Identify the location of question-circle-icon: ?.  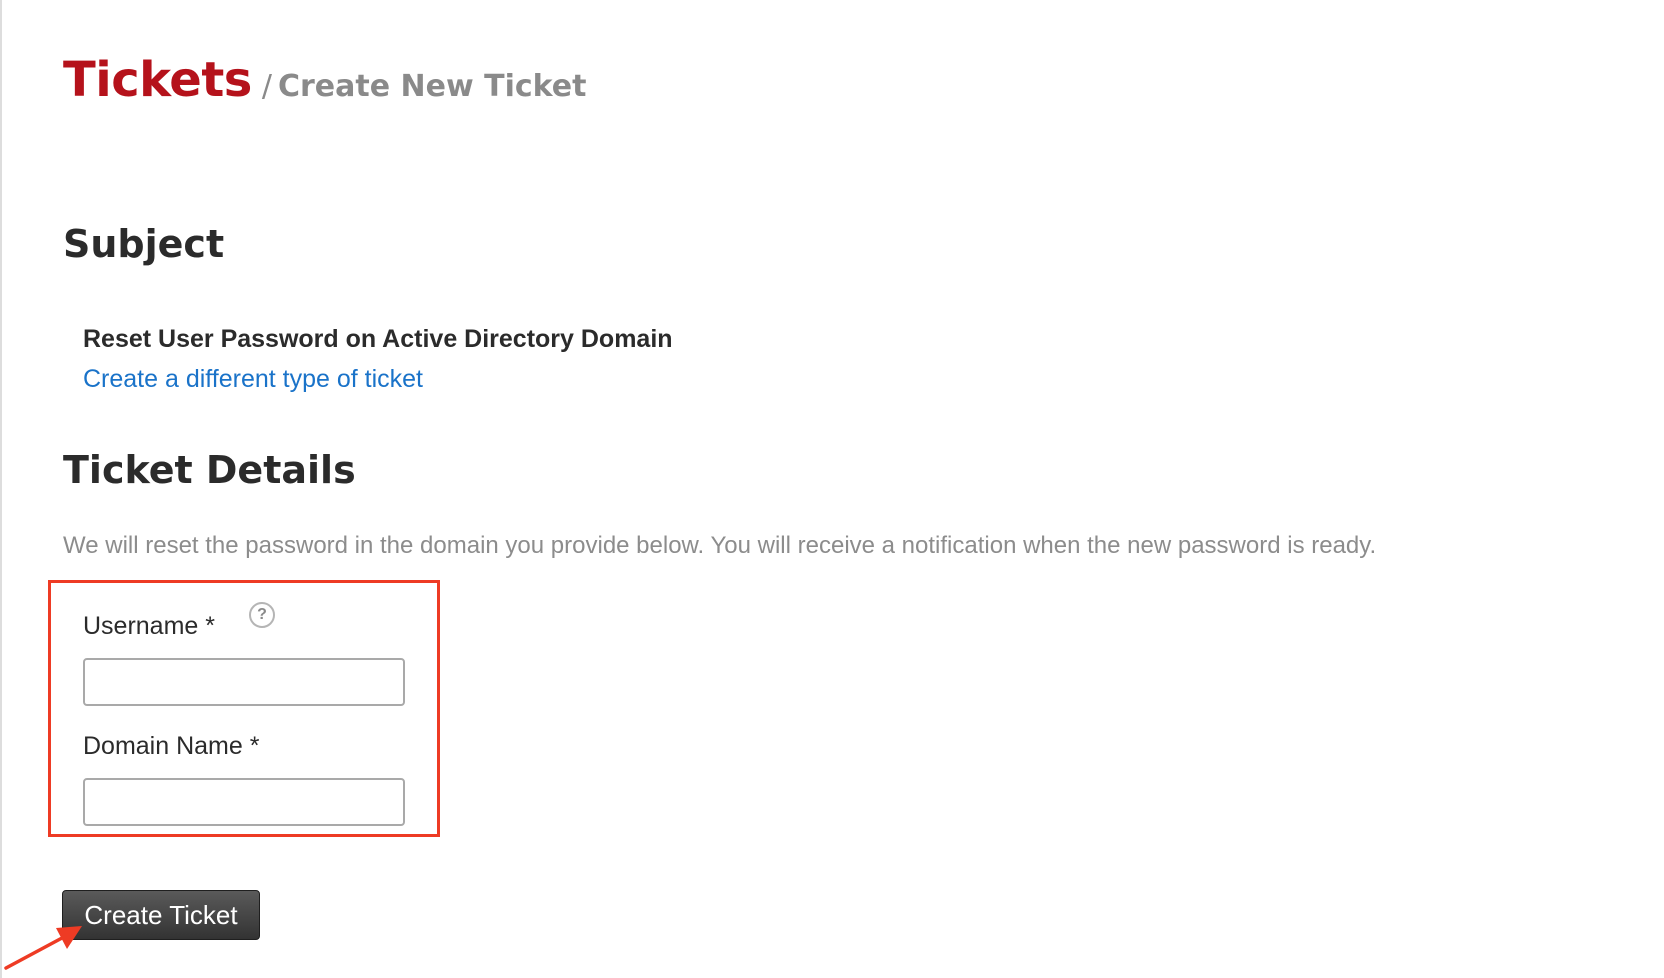
(262, 615).